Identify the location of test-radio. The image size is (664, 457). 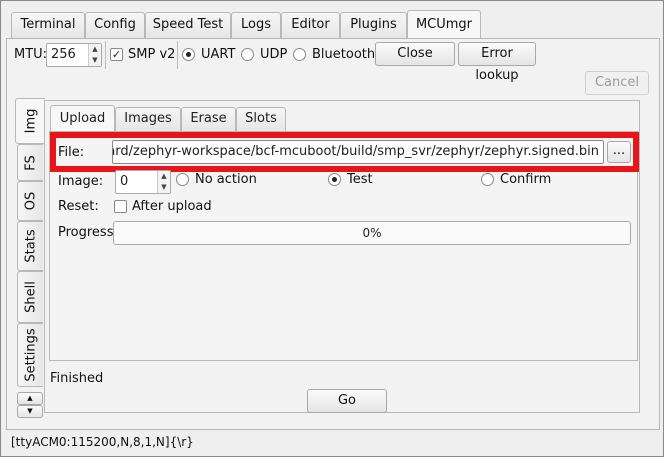
(334, 179).